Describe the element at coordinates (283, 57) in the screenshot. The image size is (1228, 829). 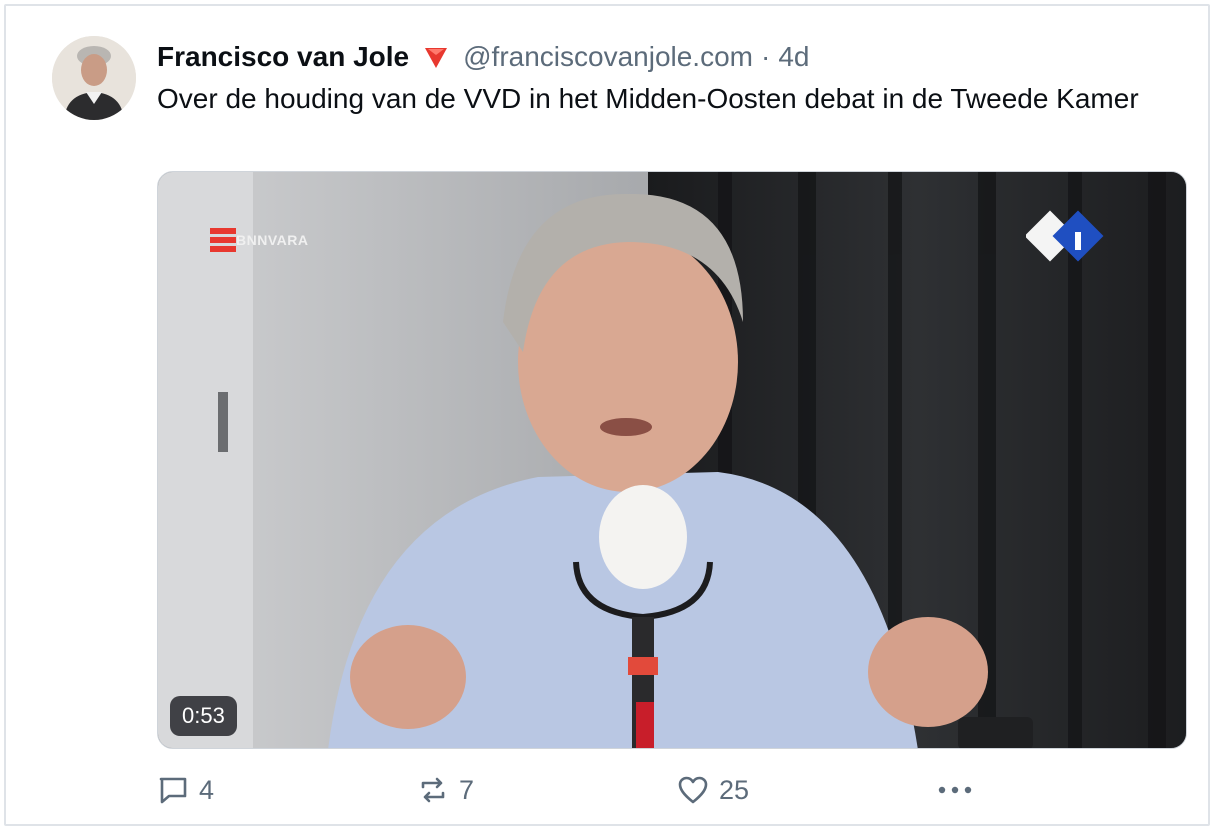
I see `author-name: Francisco van Jole` at that location.